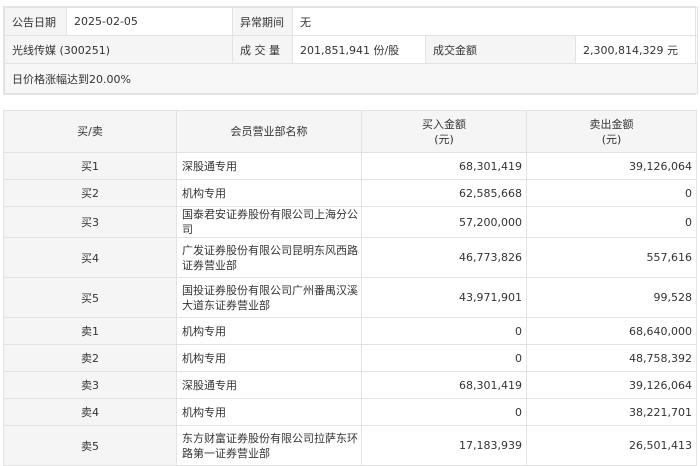 This screenshot has width=700, height=466. I want to click on side-cell: 卖5, so click(90, 445).